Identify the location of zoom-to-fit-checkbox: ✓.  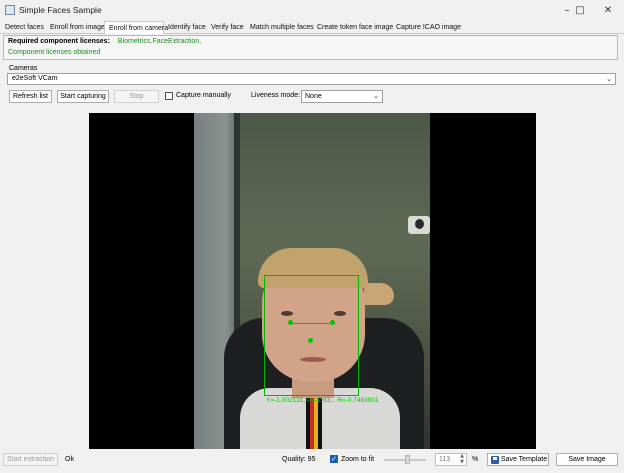
(334, 459).